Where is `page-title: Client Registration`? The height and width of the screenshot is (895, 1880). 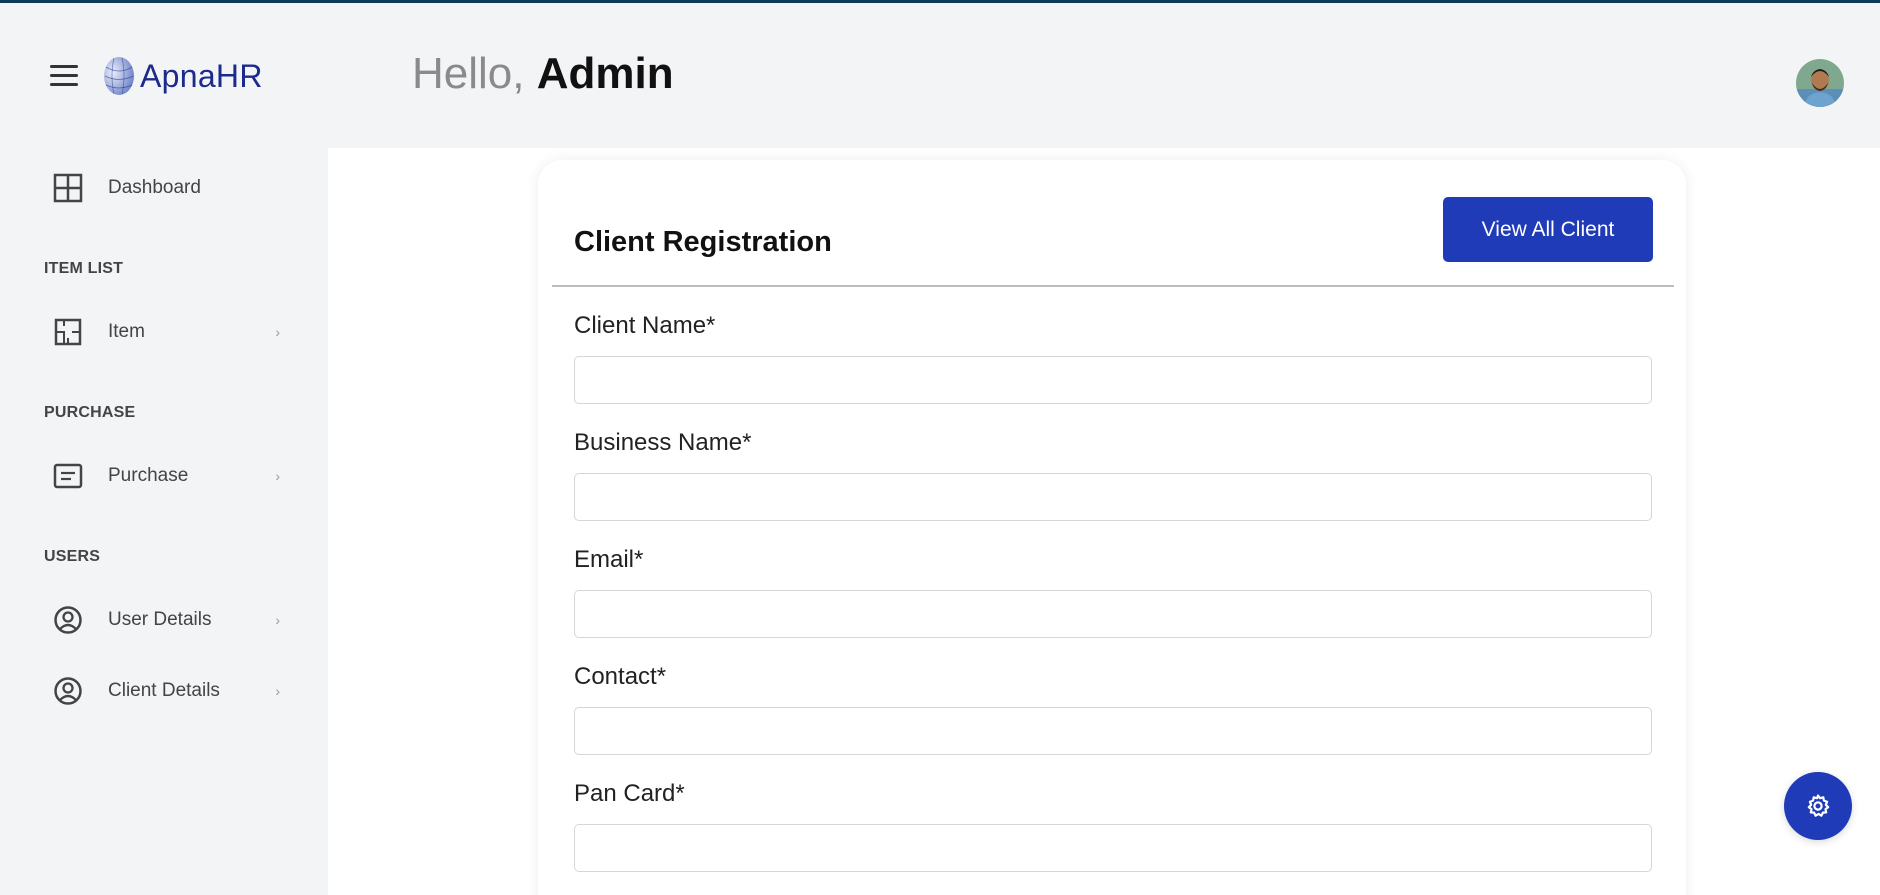
page-title: Client Registration is located at coordinates (703, 242).